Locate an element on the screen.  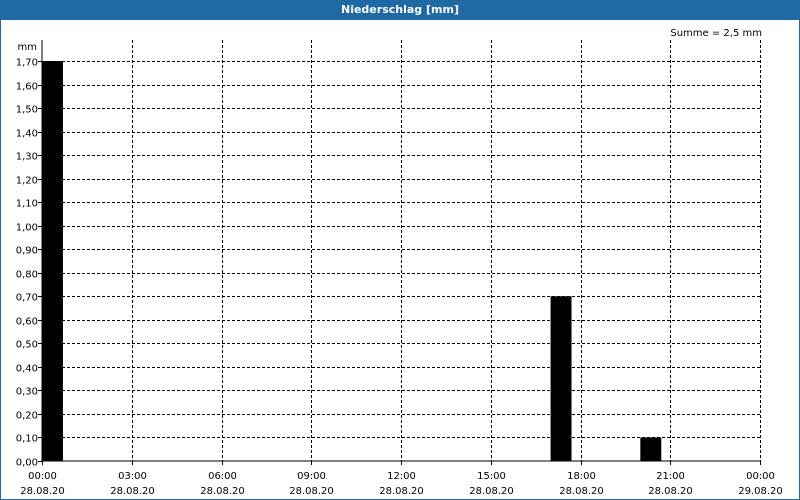
y-tick-label: 0,00 is located at coordinates (27, 463).